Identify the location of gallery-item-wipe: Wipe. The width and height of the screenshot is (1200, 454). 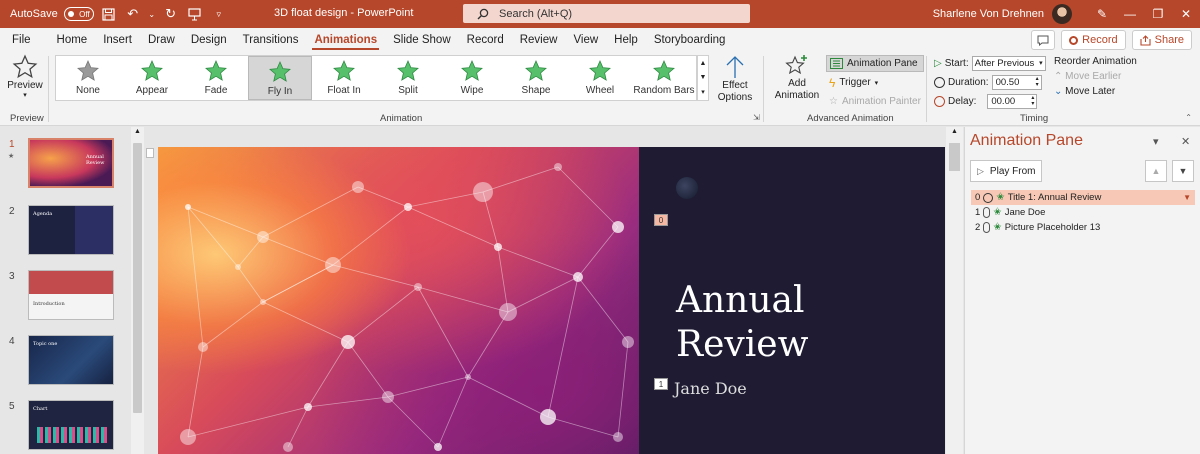
(472, 78).